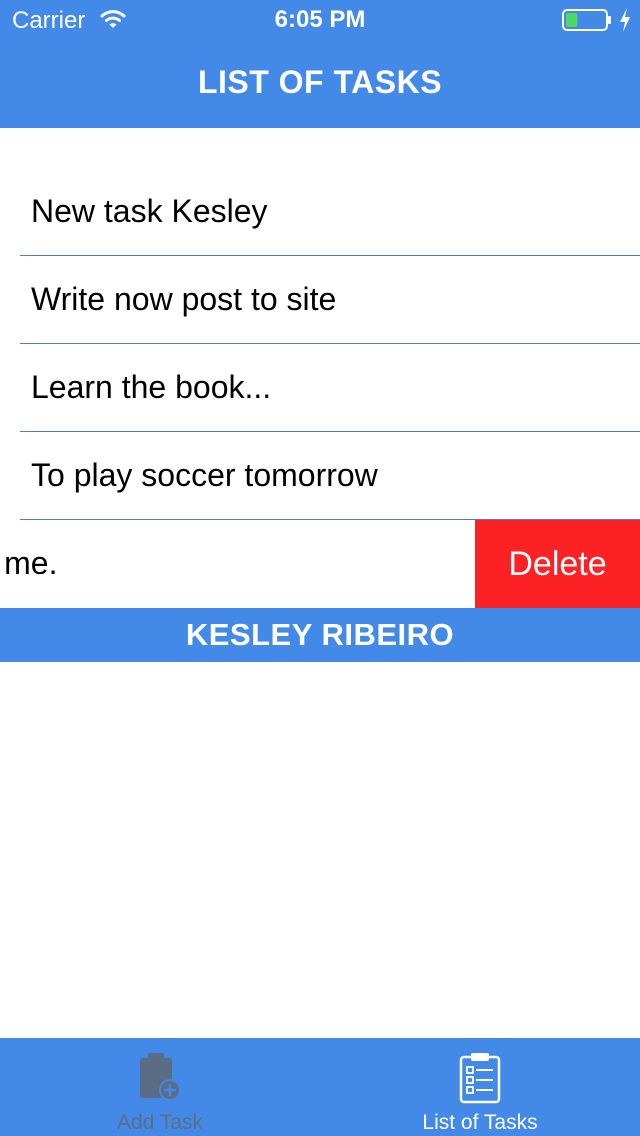 Image resolution: width=640 pixels, height=1136 pixels. I want to click on tab-label: List of Tasks, so click(480, 1122).